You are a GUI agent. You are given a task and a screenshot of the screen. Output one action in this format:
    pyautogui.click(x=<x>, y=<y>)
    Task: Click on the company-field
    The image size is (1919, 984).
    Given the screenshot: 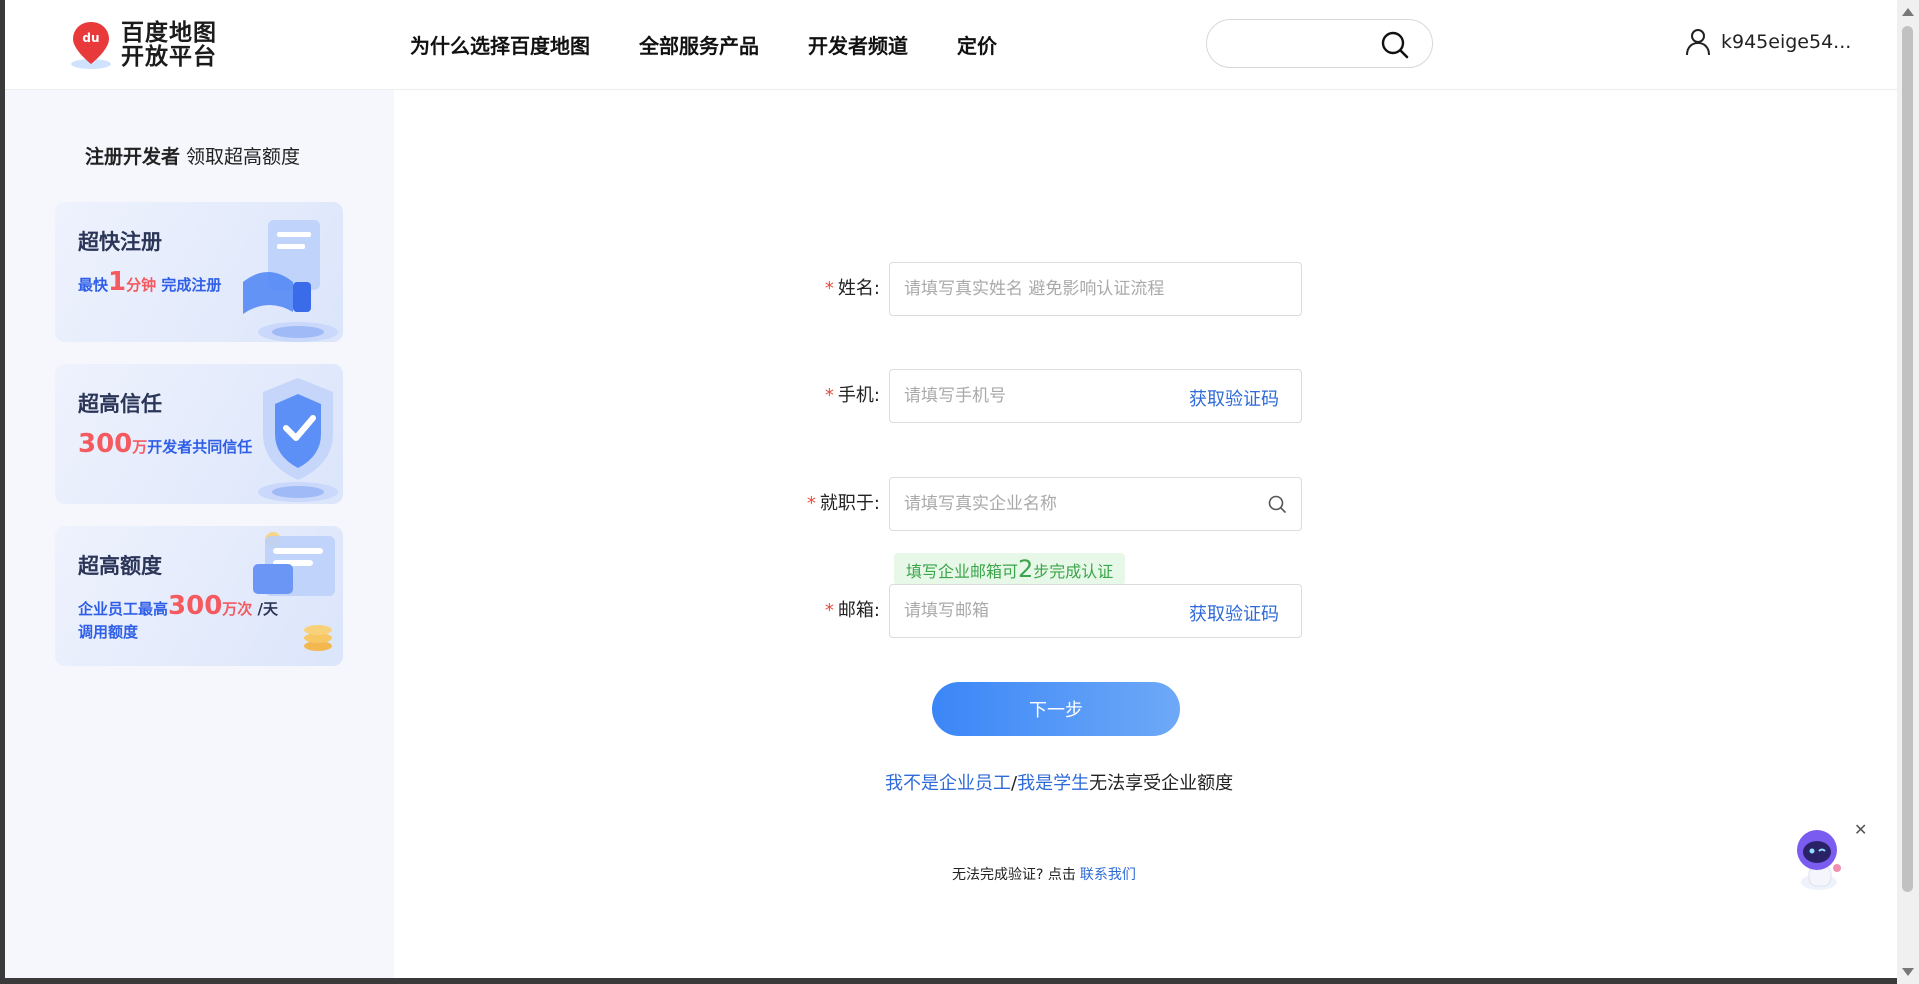 What is the action you would take?
    pyautogui.click(x=1095, y=504)
    